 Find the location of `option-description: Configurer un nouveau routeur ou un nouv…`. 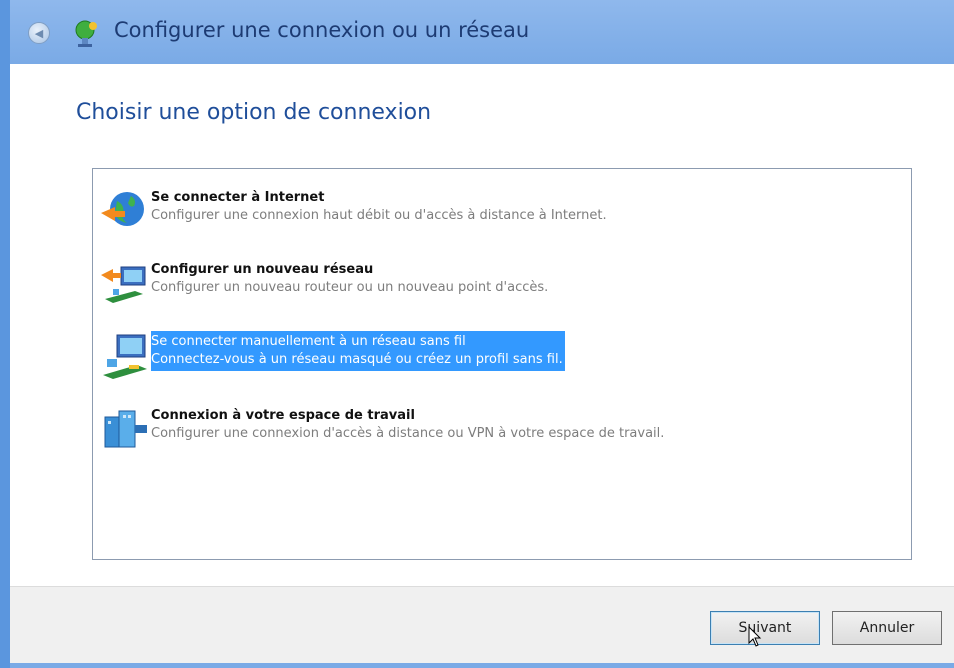

option-description: Configurer un nouveau routeur ou un nouv… is located at coordinates (350, 287).